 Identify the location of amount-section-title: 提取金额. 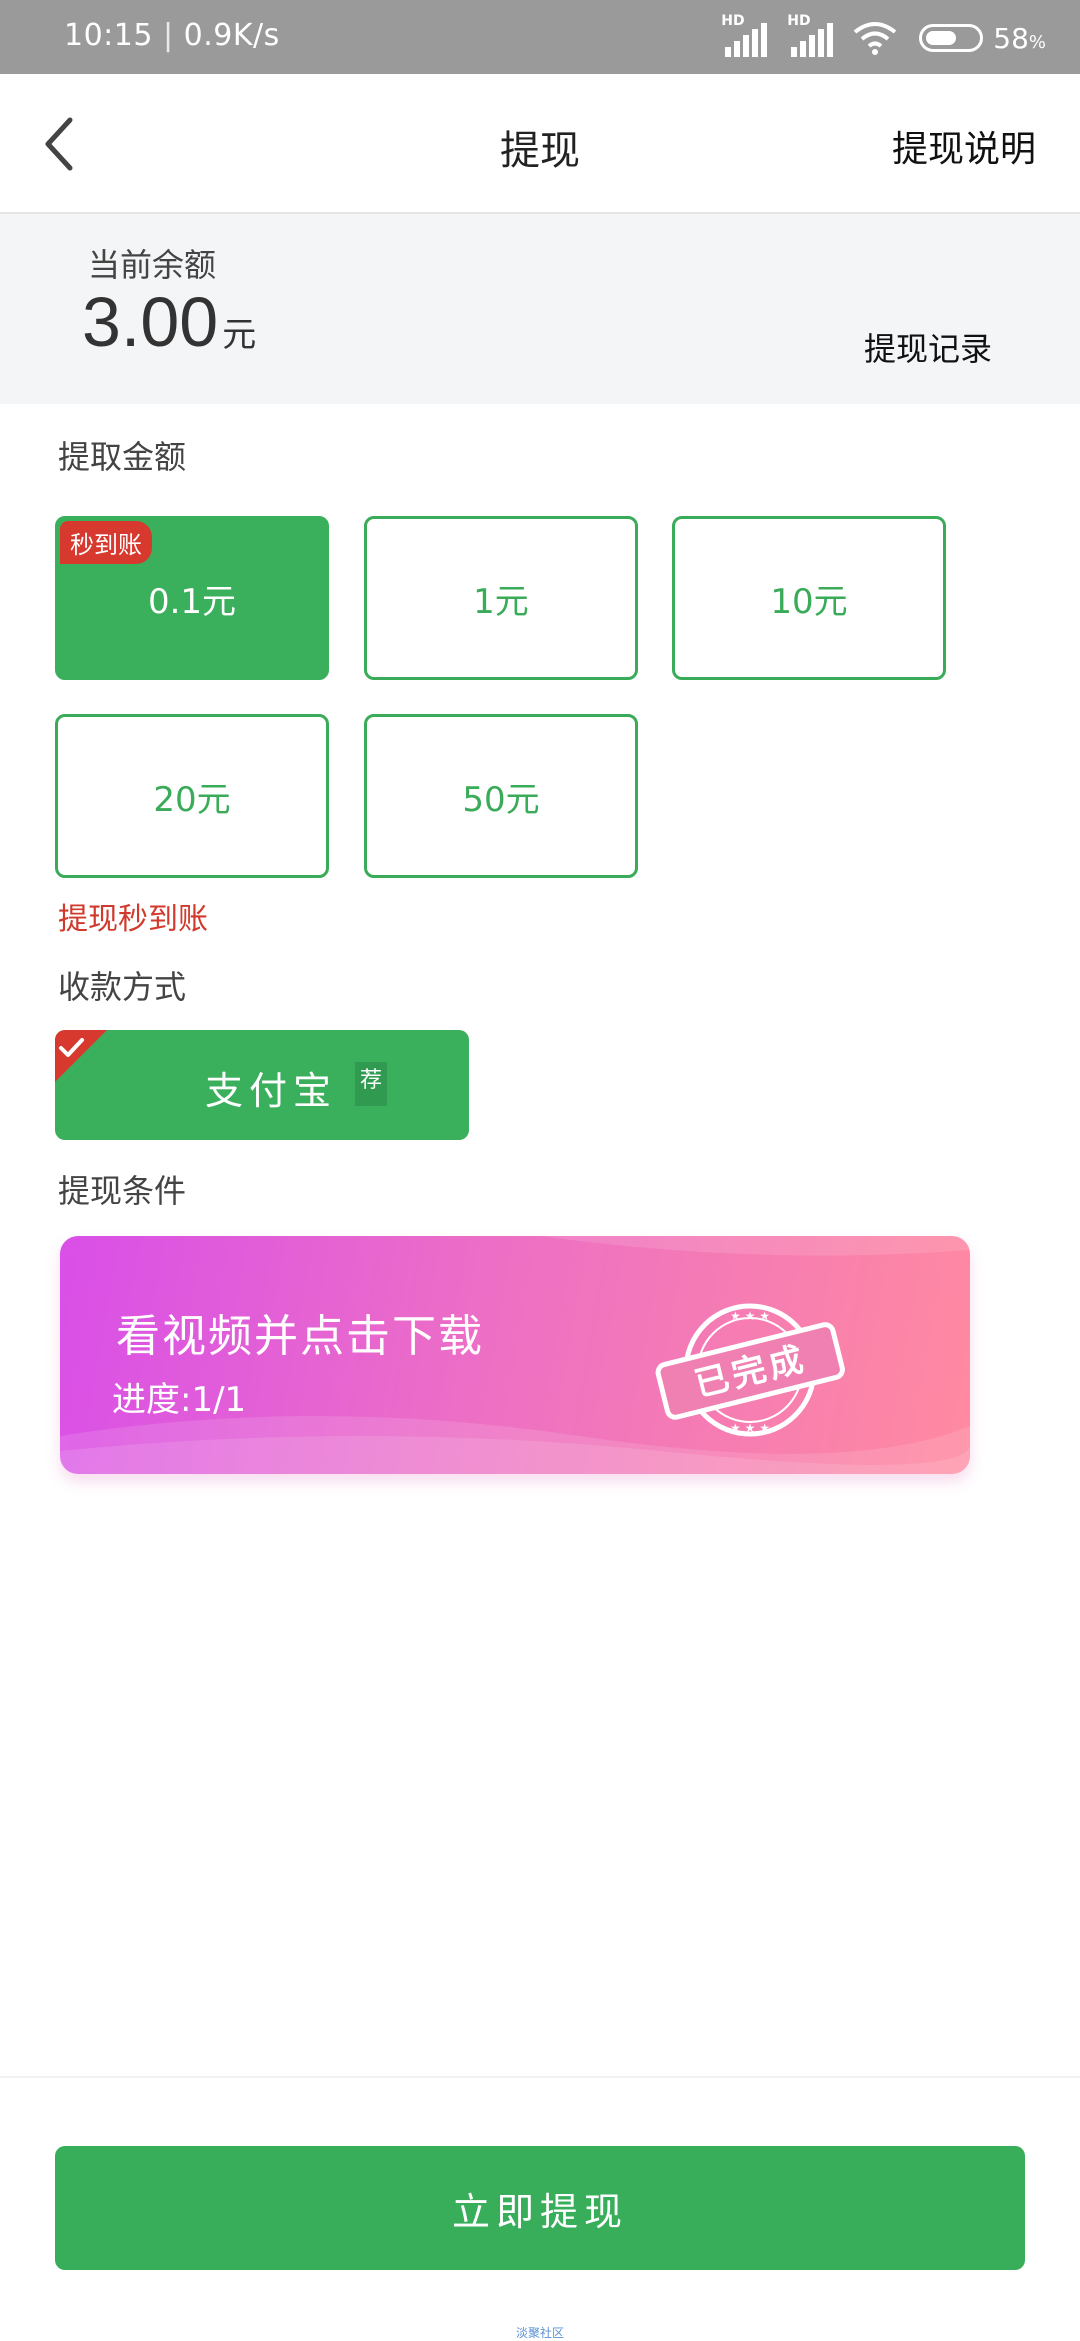
(122, 457).